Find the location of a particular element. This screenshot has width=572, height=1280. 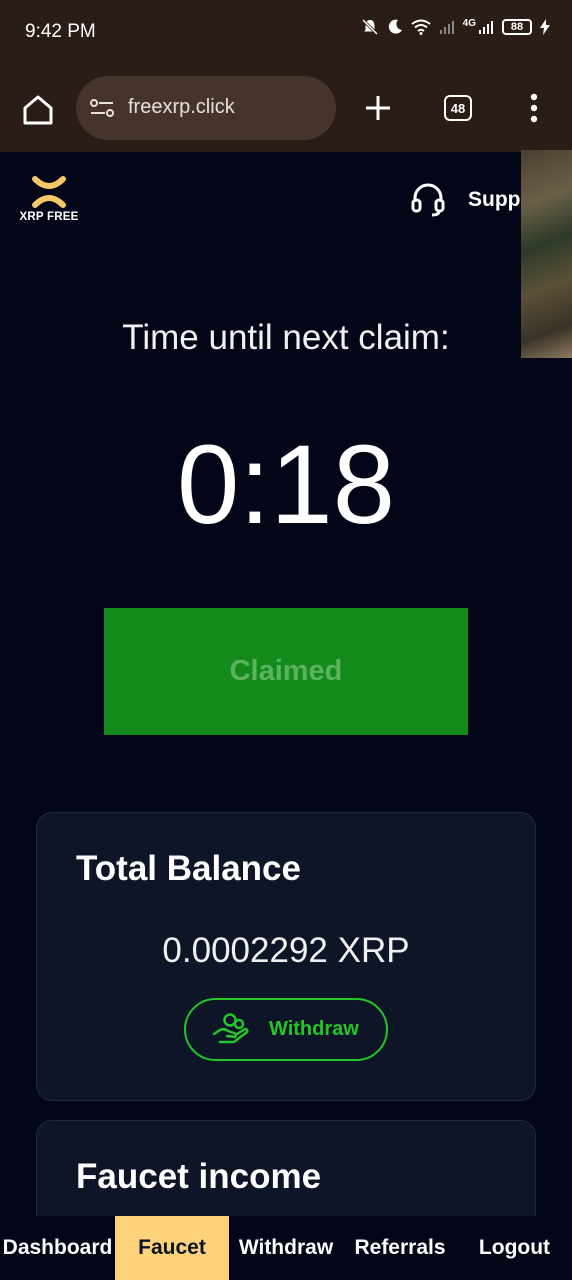

network-type: 4G is located at coordinates (469, 23).